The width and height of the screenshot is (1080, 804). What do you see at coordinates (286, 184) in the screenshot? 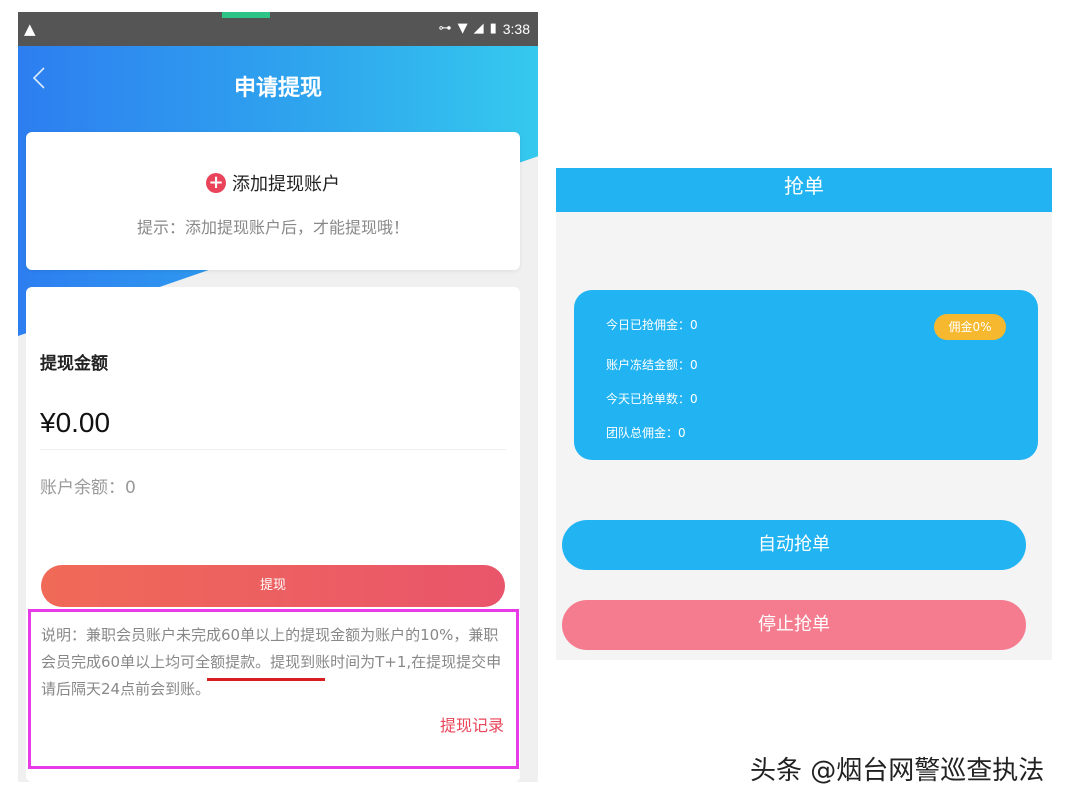
I see `add-account-label: 添加提现账户` at bounding box center [286, 184].